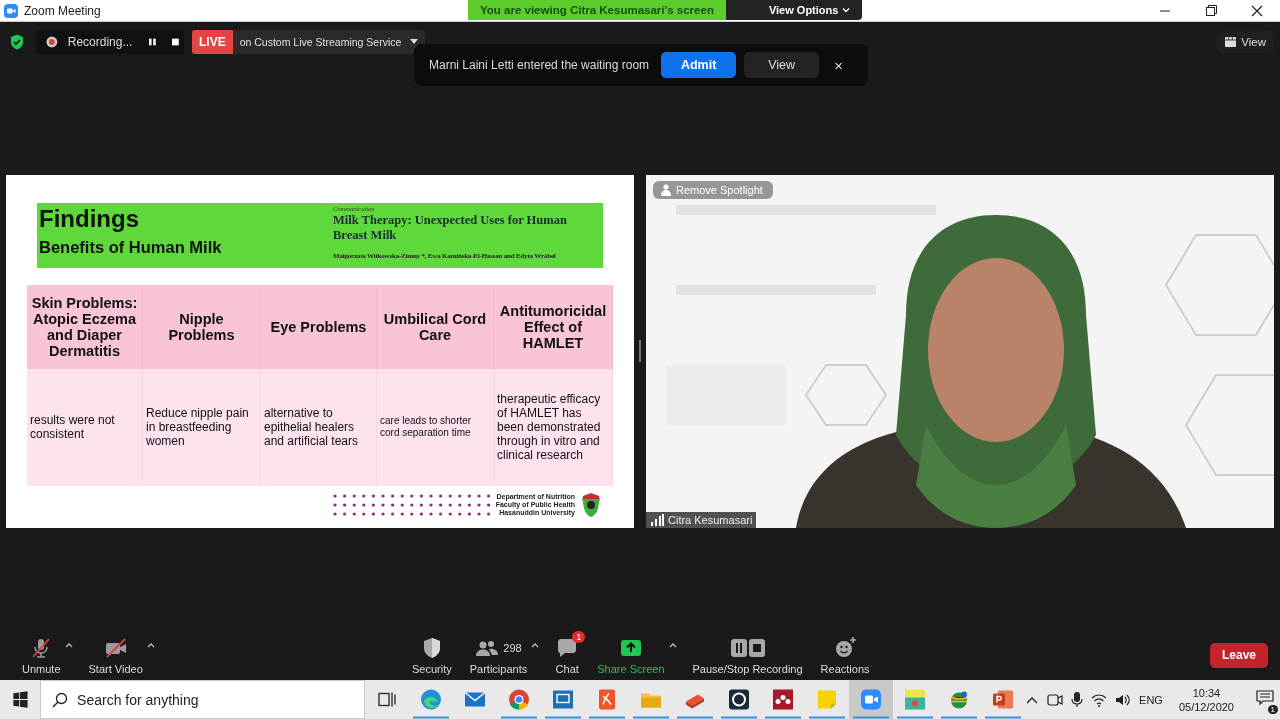 The width and height of the screenshot is (1280, 719). Describe the element at coordinates (838, 65) in the screenshot. I see `close-button: ×` at that location.